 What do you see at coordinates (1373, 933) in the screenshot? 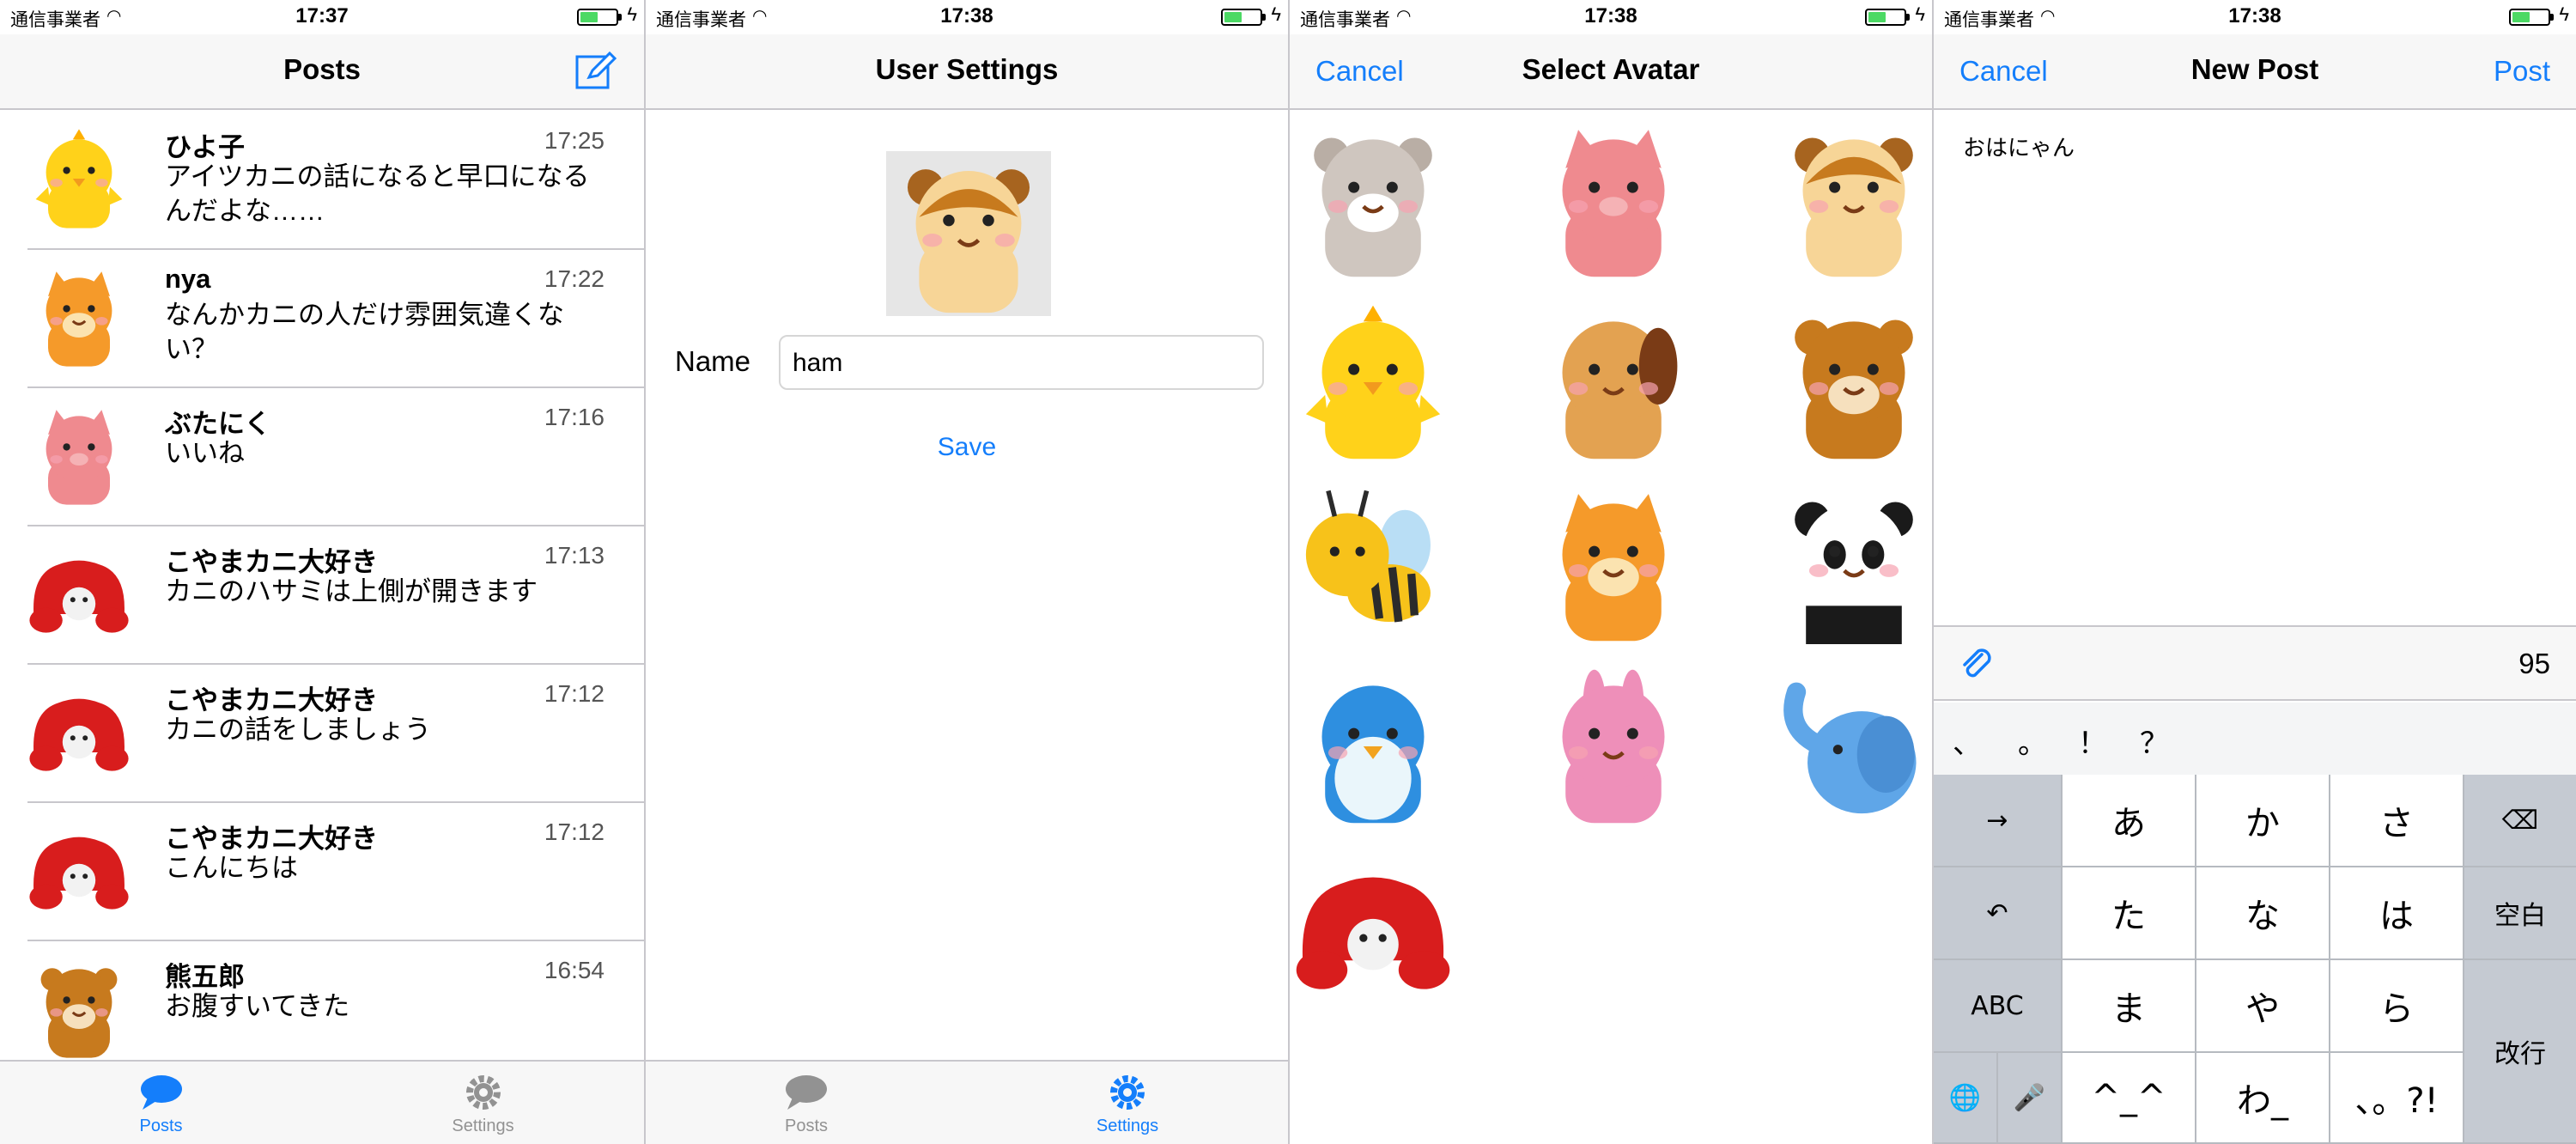
I see `crab-icon` at bounding box center [1373, 933].